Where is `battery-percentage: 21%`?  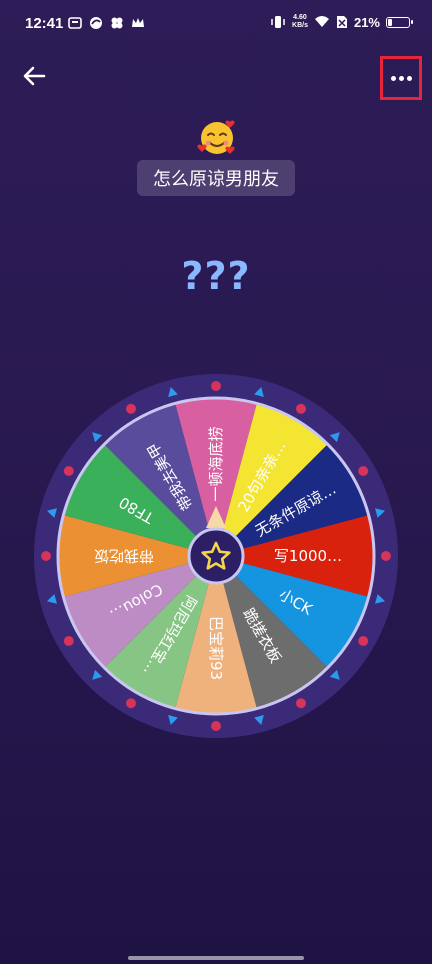 battery-percentage: 21% is located at coordinates (366, 22).